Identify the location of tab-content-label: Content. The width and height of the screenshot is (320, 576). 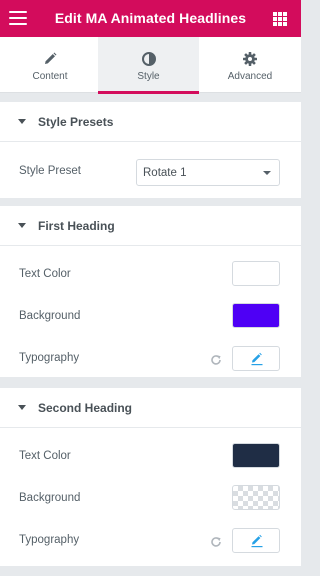
(50, 76).